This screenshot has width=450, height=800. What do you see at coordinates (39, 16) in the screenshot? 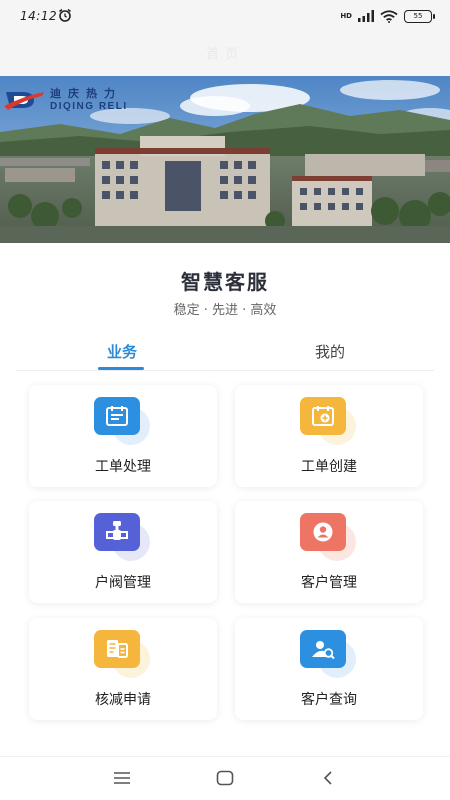
I see `status-time: 14:12` at bounding box center [39, 16].